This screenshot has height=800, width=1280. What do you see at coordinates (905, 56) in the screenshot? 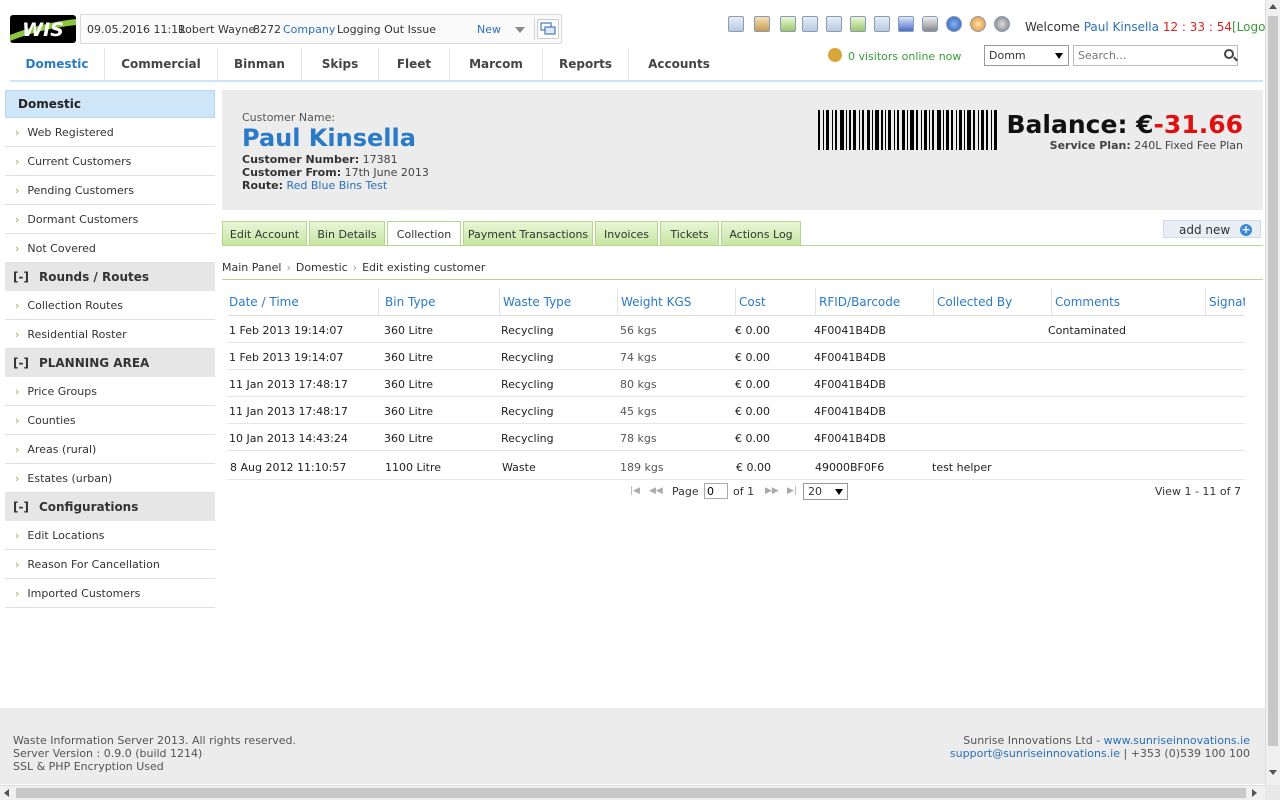
I see `visitors-text: 0 visitors online now` at bounding box center [905, 56].